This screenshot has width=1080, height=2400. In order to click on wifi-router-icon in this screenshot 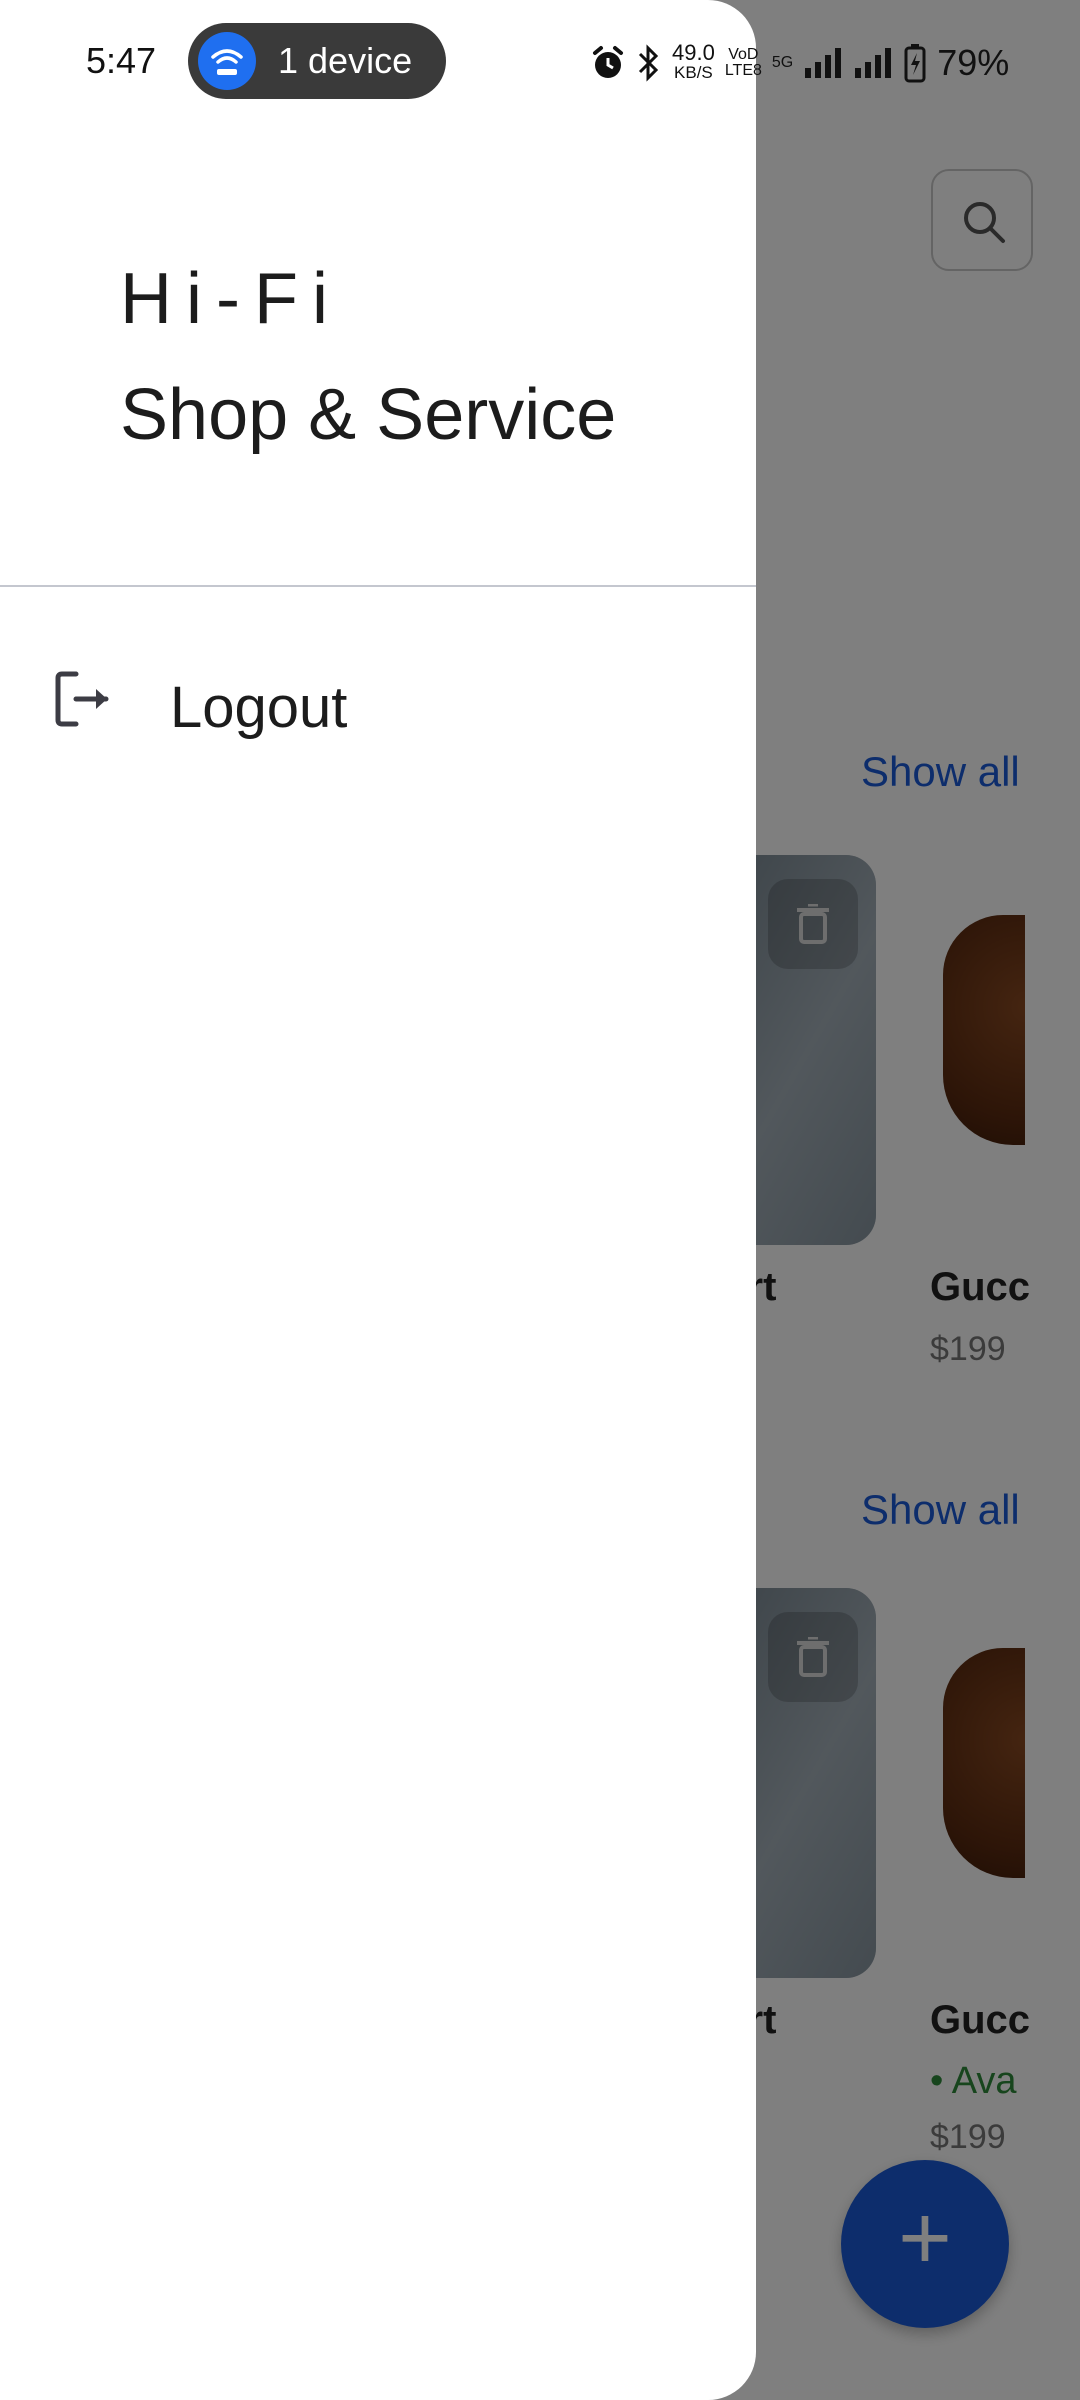, I will do `click(227, 61)`.